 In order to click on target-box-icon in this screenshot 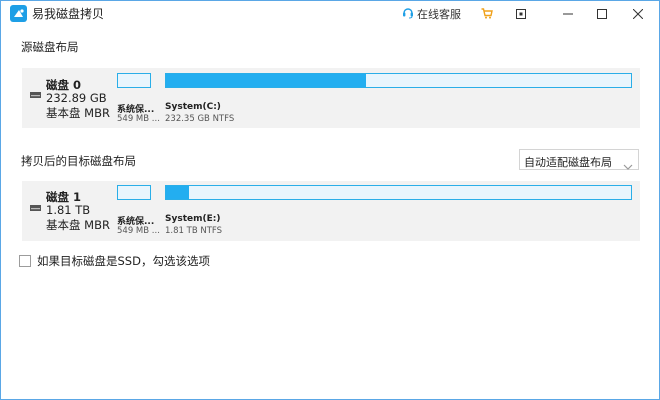, I will do `click(521, 13)`.